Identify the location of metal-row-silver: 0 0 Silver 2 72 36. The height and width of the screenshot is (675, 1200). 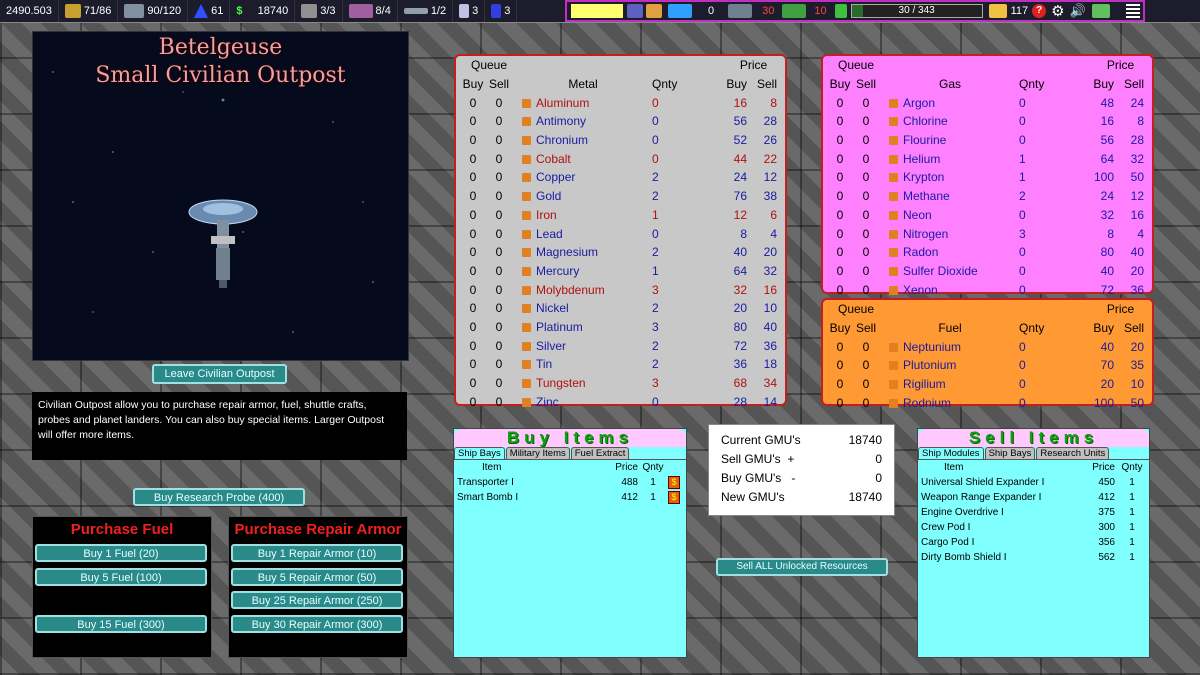
(620, 345).